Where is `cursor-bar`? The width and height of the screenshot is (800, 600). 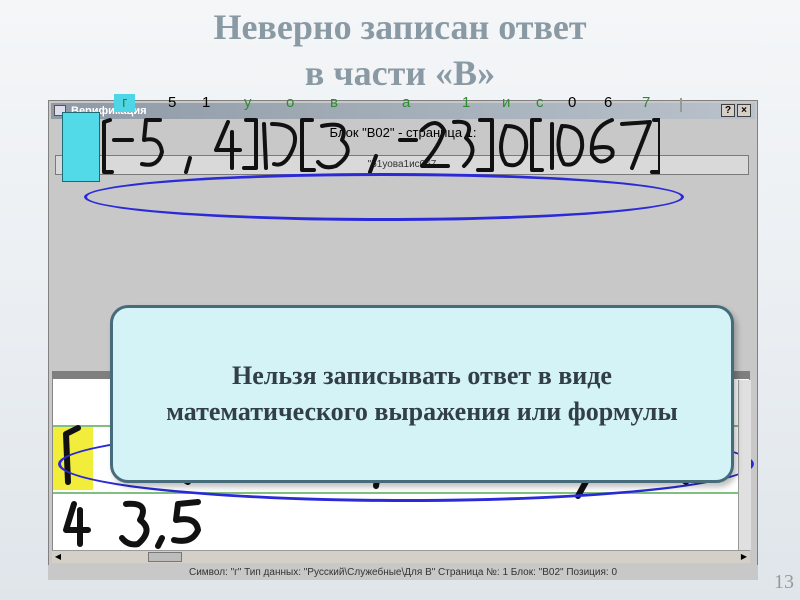 cursor-bar is located at coordinates (681, 105).